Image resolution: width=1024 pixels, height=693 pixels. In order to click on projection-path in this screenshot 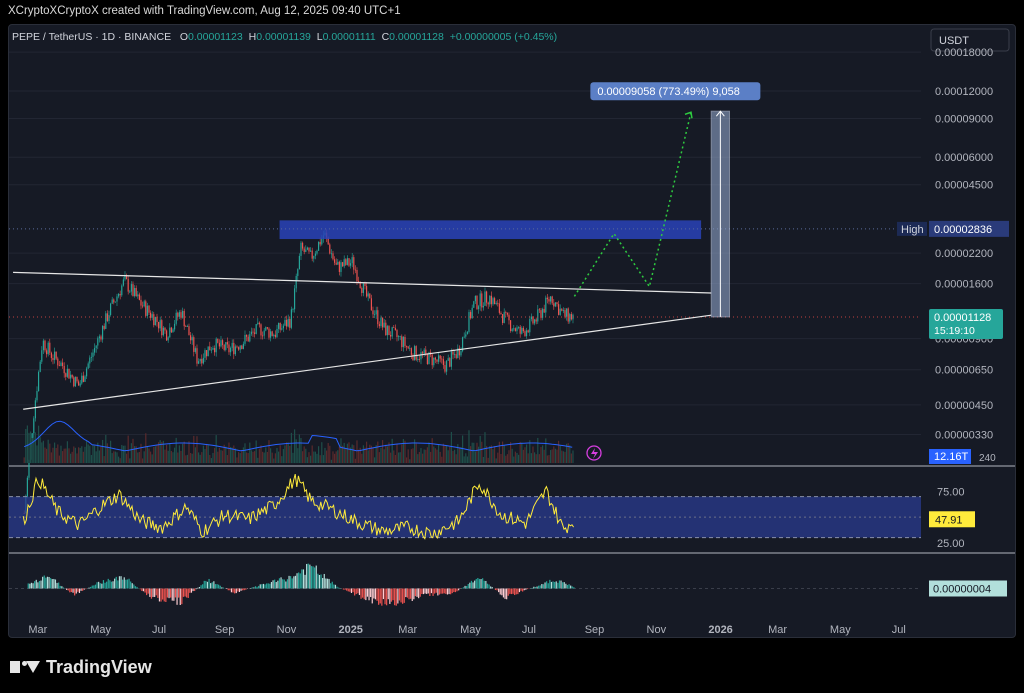, I will do `click(632, 204)`.